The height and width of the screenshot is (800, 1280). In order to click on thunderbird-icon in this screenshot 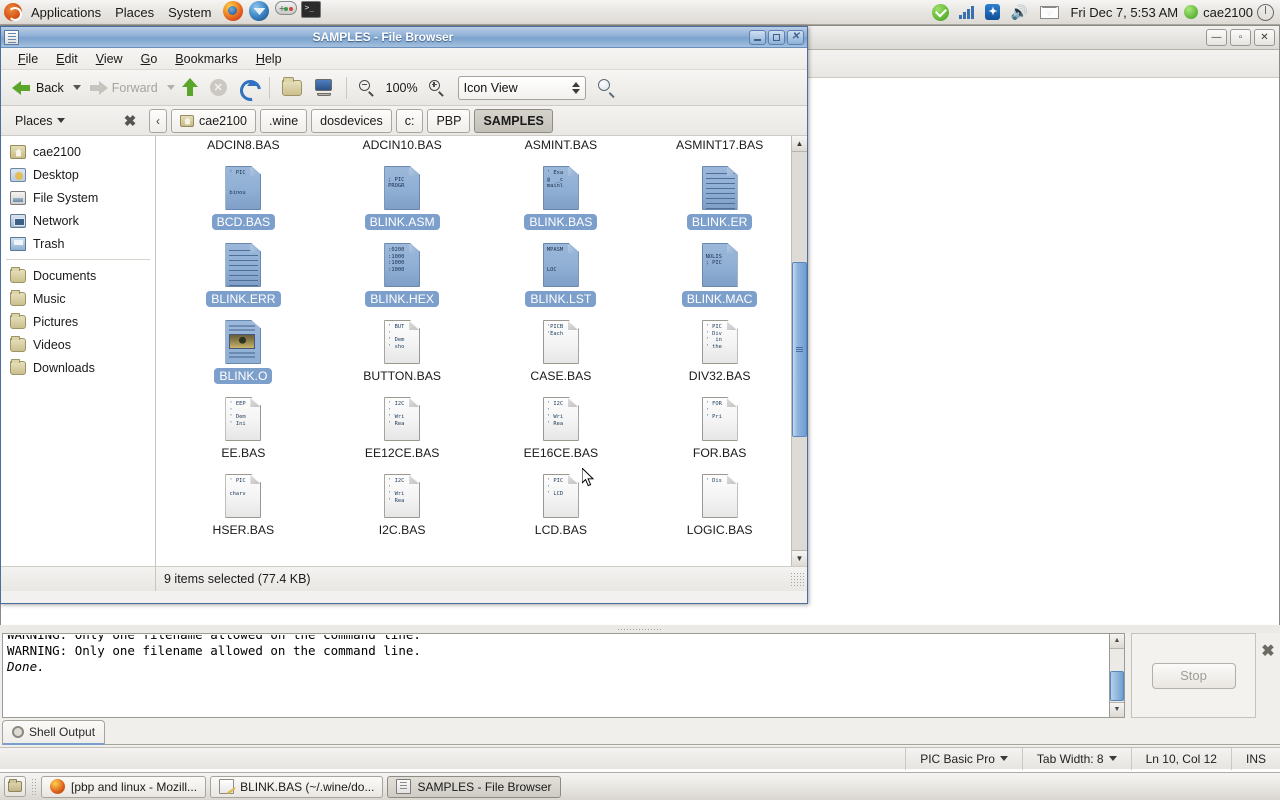, I will do `click(261, 12)`.